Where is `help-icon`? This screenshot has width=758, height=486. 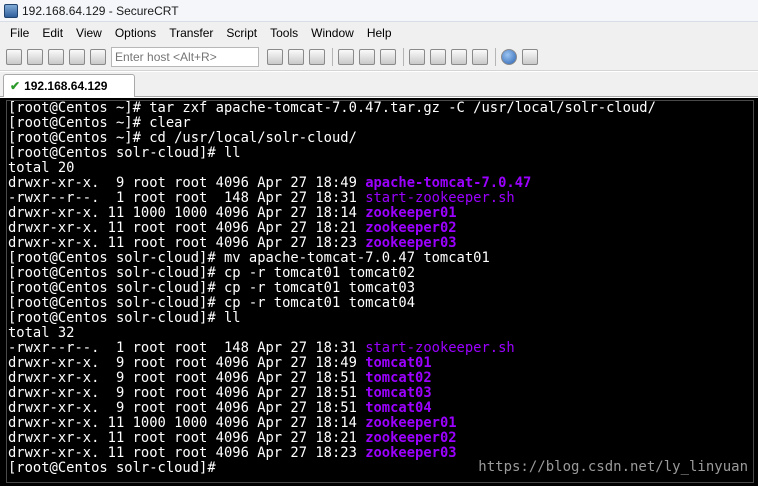
help-icon is located at coordinates (509, 56).